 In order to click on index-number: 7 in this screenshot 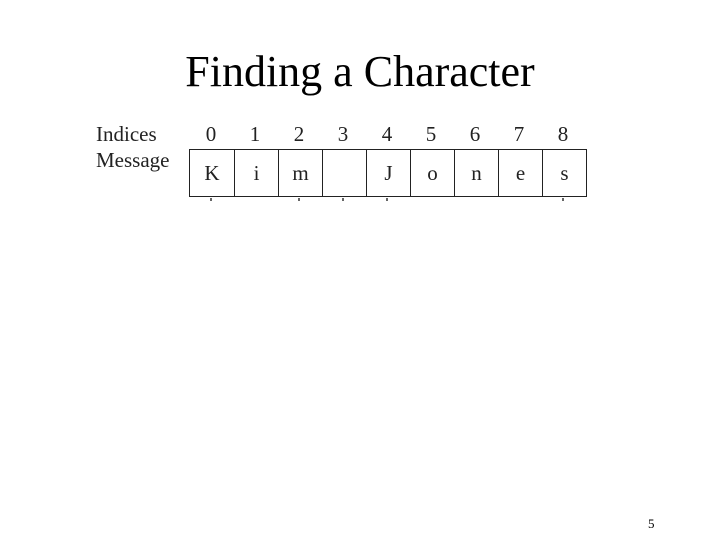, I will do `click(519, 134)`.